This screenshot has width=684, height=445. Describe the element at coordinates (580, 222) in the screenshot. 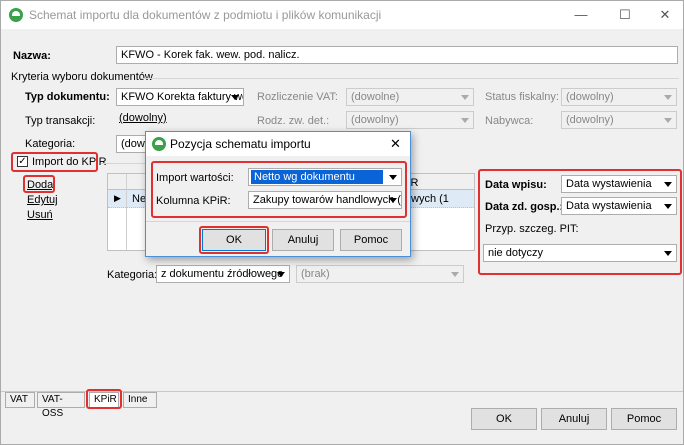

I see `right-panel-highlight` at that location.